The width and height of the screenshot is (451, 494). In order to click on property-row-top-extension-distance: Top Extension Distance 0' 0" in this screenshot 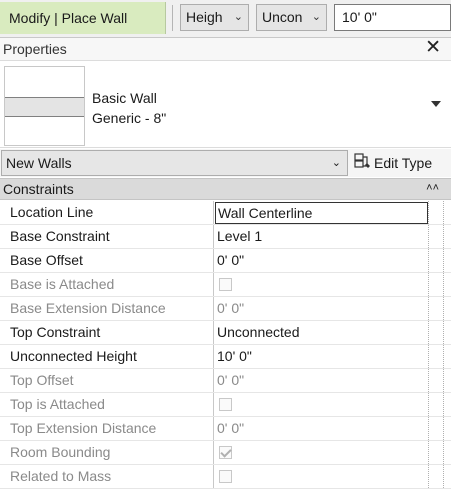, I will do `click(225, 429)`.